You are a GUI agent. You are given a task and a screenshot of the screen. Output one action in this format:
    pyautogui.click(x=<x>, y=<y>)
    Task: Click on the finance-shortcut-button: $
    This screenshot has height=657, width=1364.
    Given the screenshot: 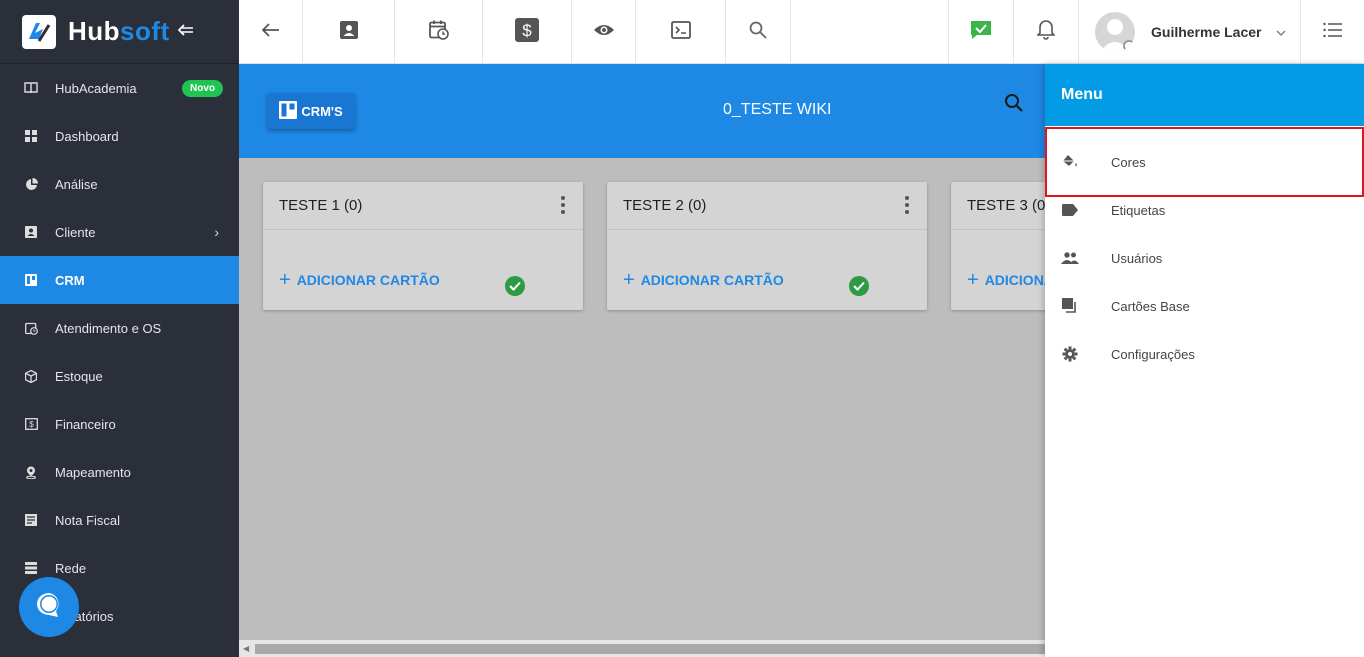 What is the action you would take?
    pyautogui.click(x=527, y=32)
    